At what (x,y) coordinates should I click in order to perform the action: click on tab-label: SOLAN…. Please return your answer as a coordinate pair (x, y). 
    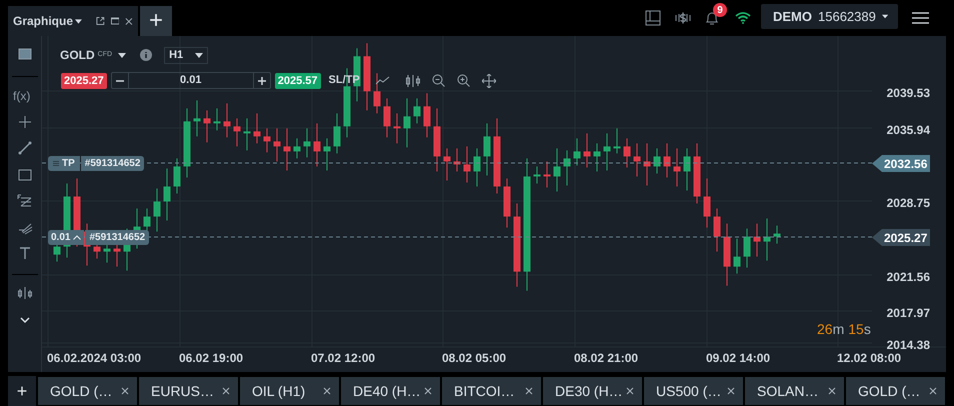
    Looking at the image, I should click on (787, 391).